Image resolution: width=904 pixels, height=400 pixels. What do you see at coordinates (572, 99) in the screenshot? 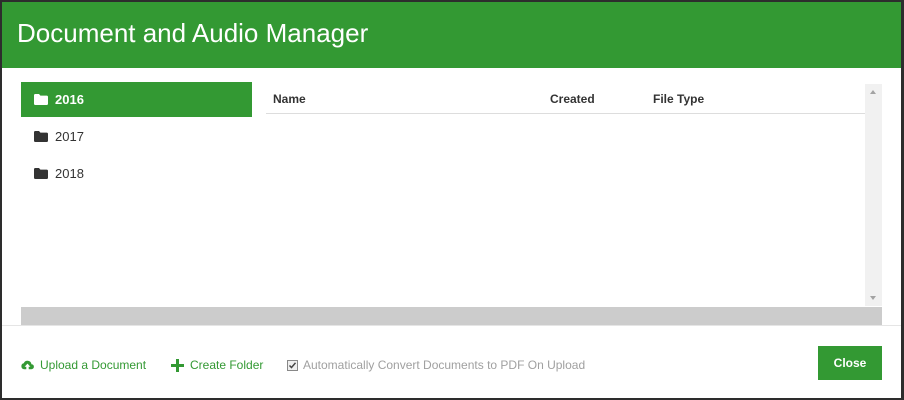
I see `column-header-created: Created` at bounding box center [572, 99].